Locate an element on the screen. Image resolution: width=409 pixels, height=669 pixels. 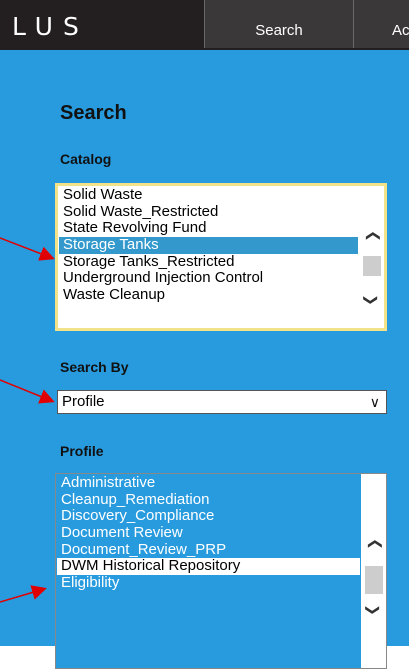
catalog-label: Catalog is located at coordinates (86, 159).